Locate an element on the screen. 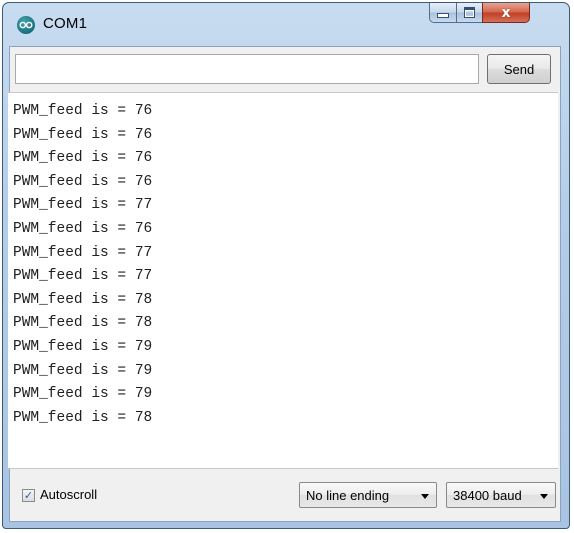  minimize-icon is located at coordinates (443, 15).